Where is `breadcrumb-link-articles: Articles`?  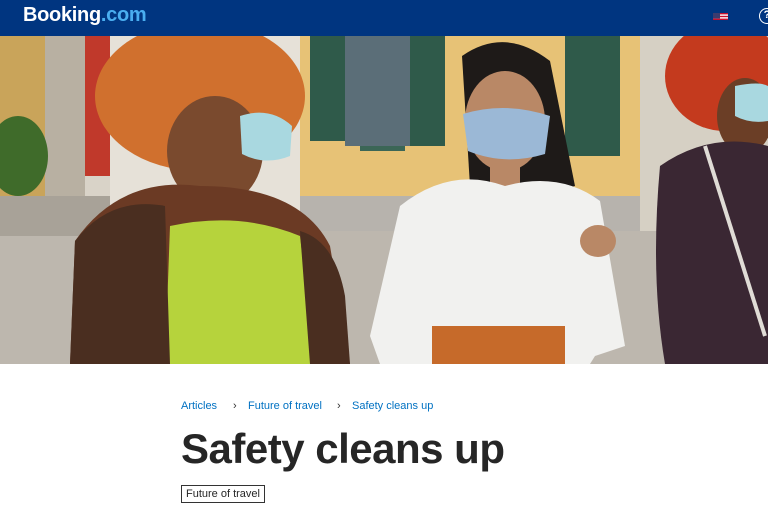
breadcrumb-link-articles: Articles is located at coordinates (199, 406).